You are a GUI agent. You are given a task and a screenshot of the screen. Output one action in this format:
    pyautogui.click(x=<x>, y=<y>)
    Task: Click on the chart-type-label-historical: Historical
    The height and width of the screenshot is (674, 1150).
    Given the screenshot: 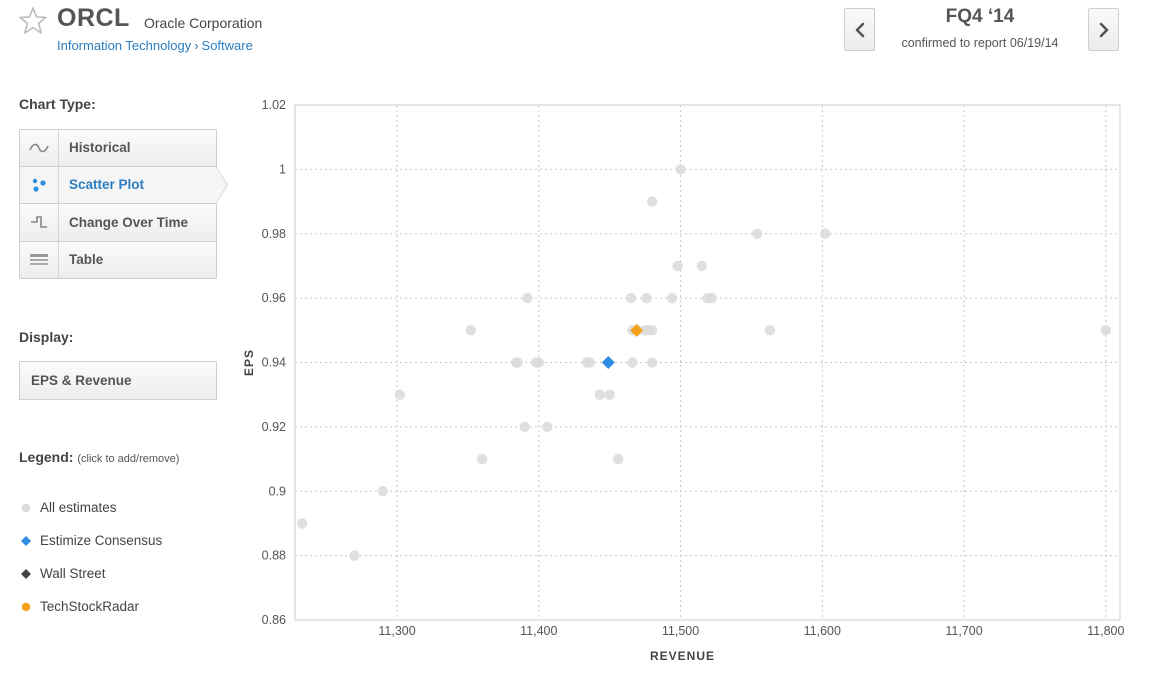 What is the action you would take?
    pyautogui.click(x=100, y=148)
    